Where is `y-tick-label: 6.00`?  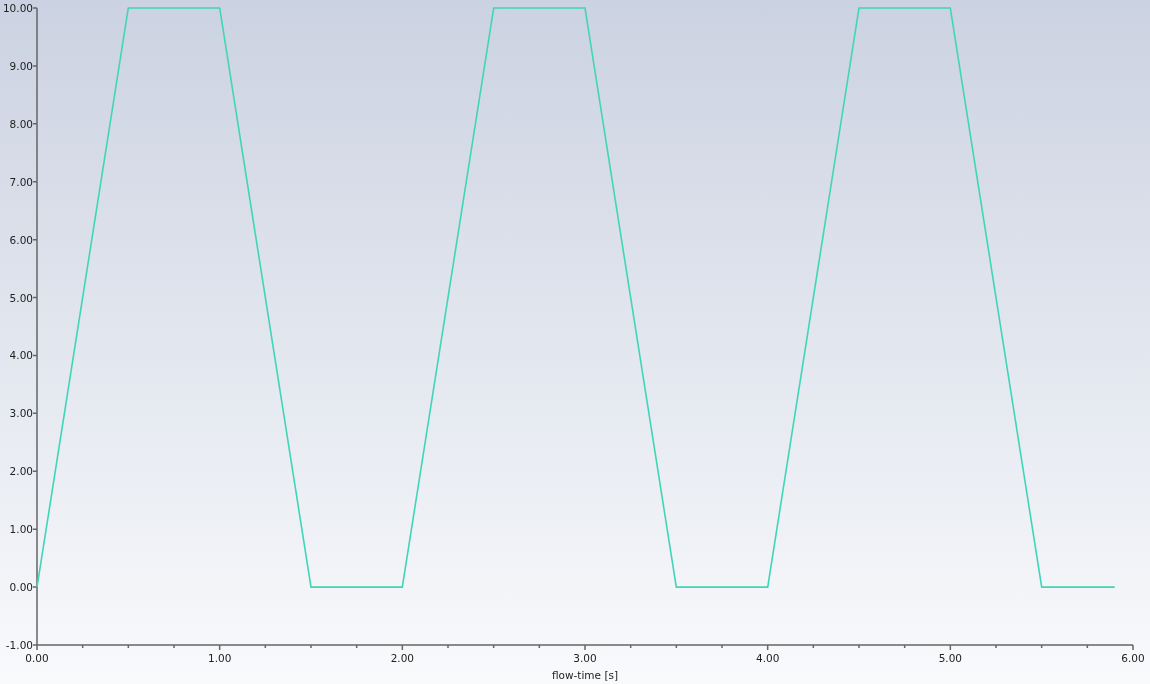 y-tick-label: 6.00 is located at coordinates (21, 239).